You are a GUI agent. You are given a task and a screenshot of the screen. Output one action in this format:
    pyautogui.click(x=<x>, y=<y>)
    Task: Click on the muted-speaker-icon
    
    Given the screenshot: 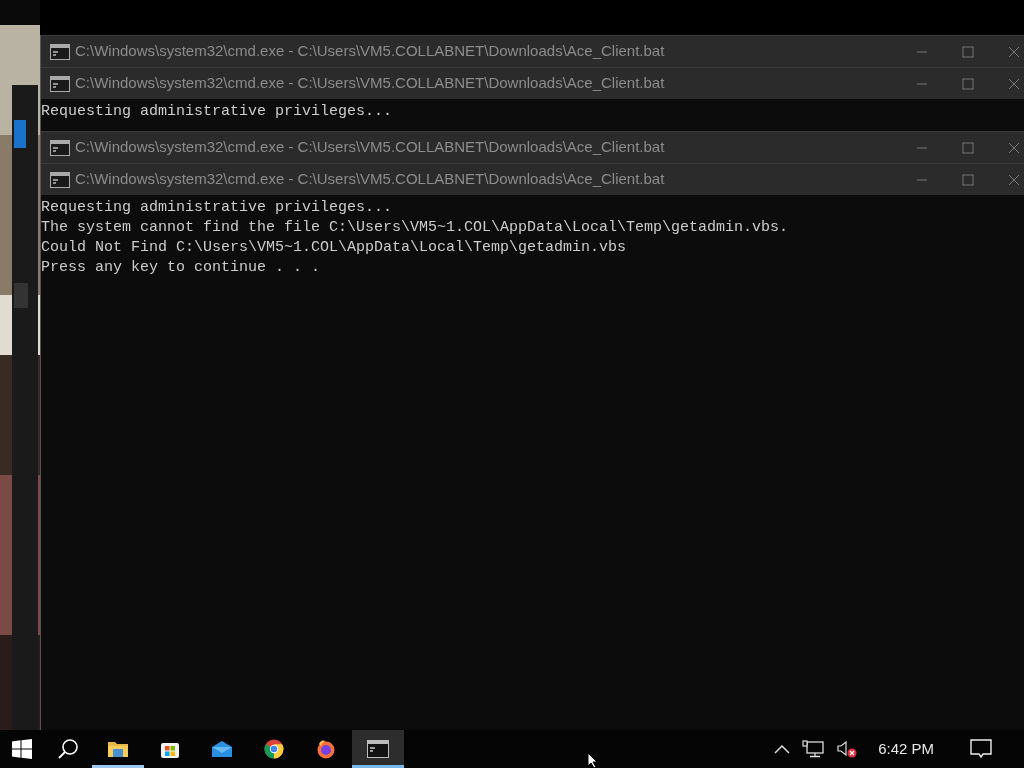 What is the action you would take?
    pyautogui.click(x=847, y=749)
    